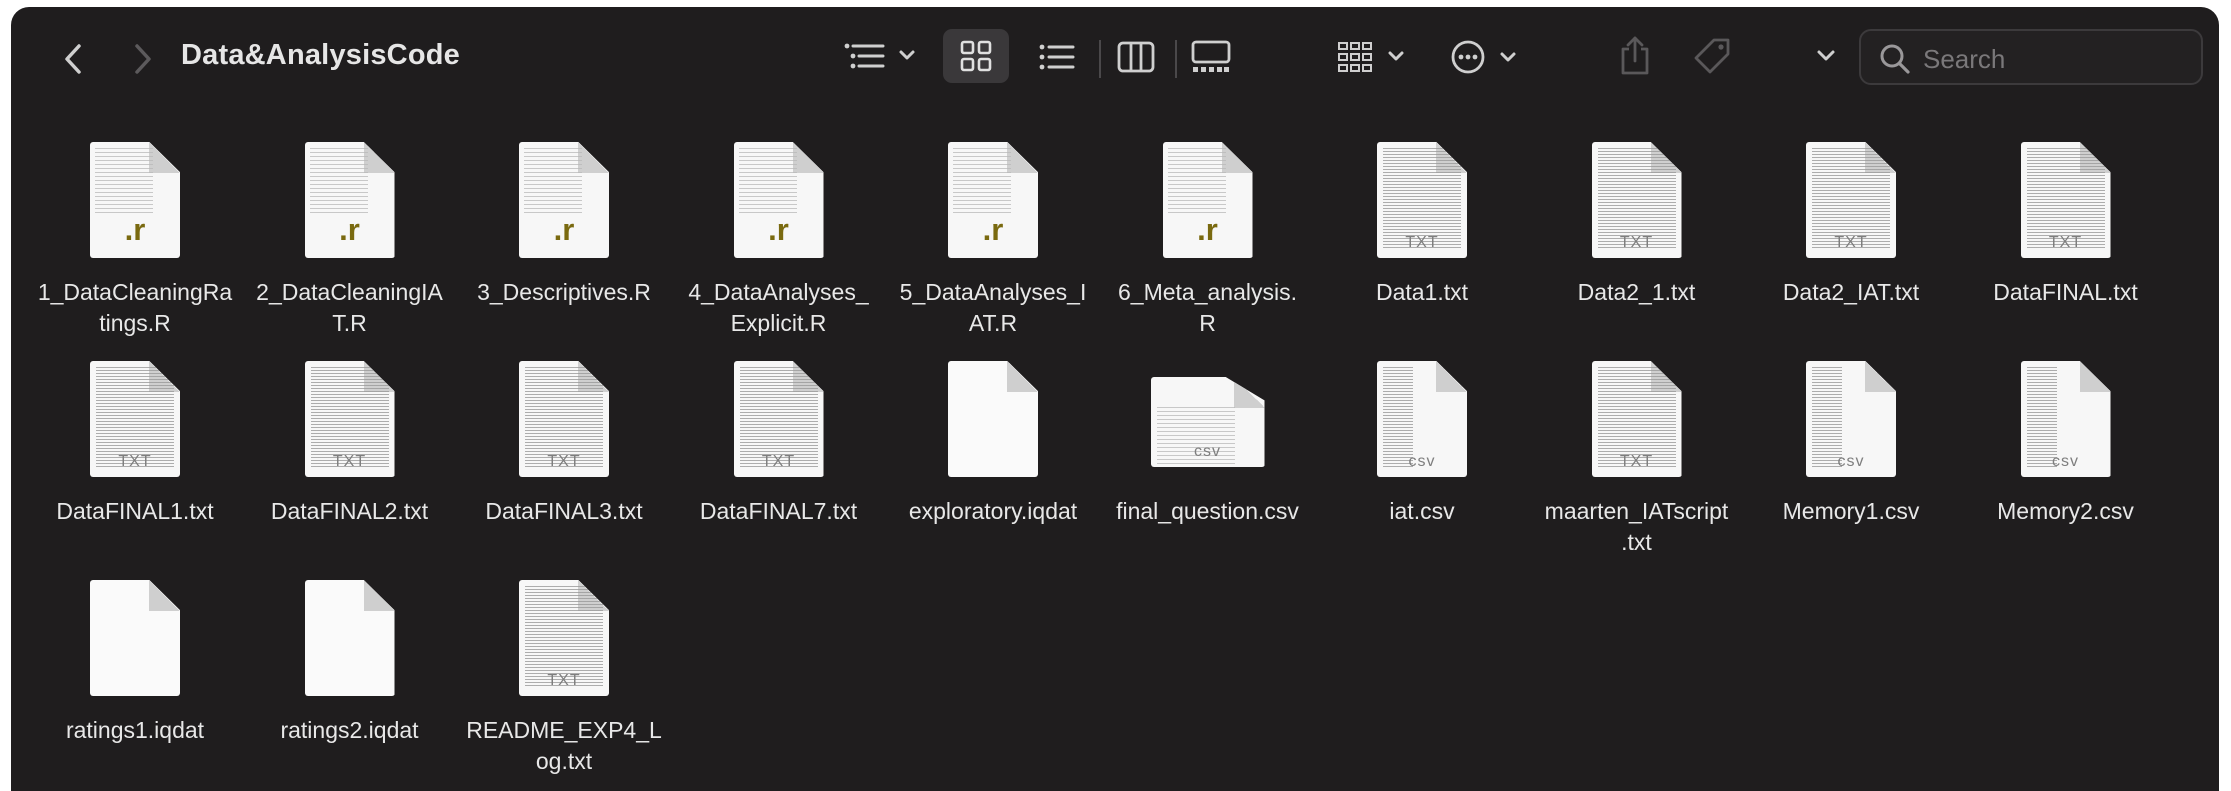 This screenshot has height=791, width=2231. What do you see at coordinates (135, 323) in the screenshot?
I see `file-name-line: tings.R` at bounding box center [135, 323].